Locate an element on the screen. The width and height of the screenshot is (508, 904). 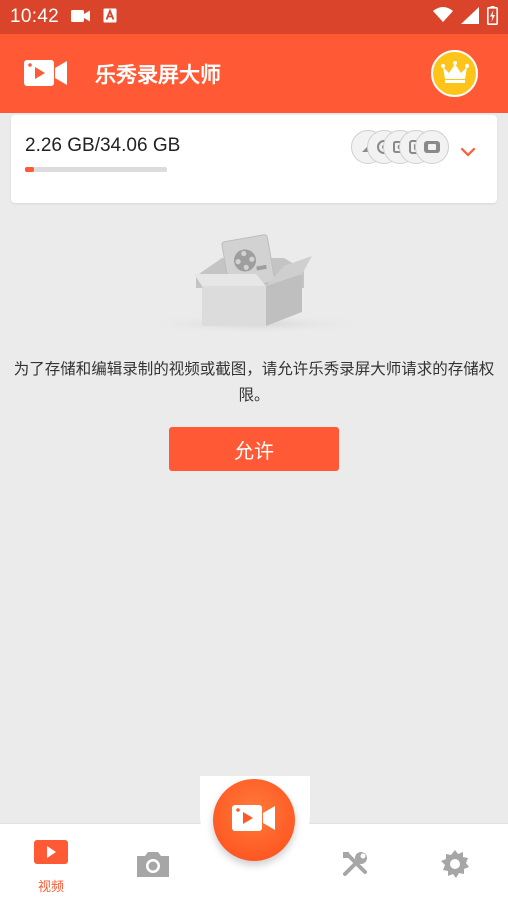
storage-progress-bar is located at coordinates (96, 169).